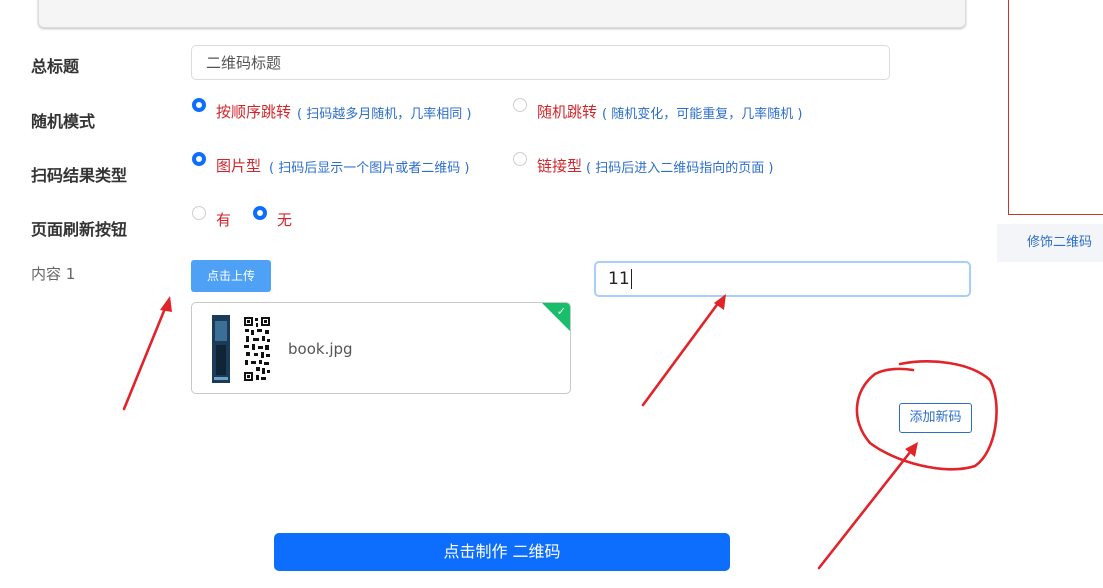 This screenshot has width=1103, height=588. I want to click on upload-button: 点击上传, so click(231, 276).